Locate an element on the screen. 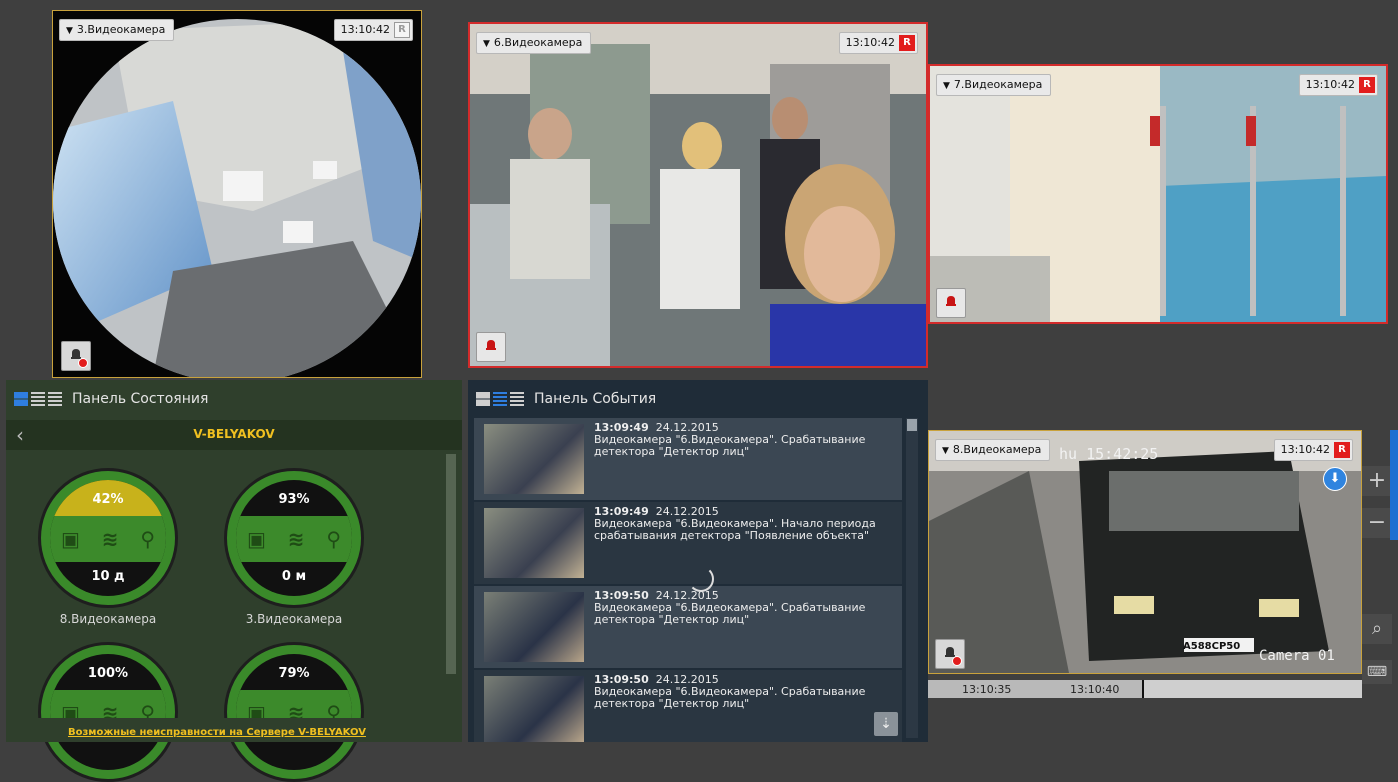 This screenshot has width=1398, height=782. server-header-bar: ‹ V-BELYAKOV is located at coordinates (234, 435).